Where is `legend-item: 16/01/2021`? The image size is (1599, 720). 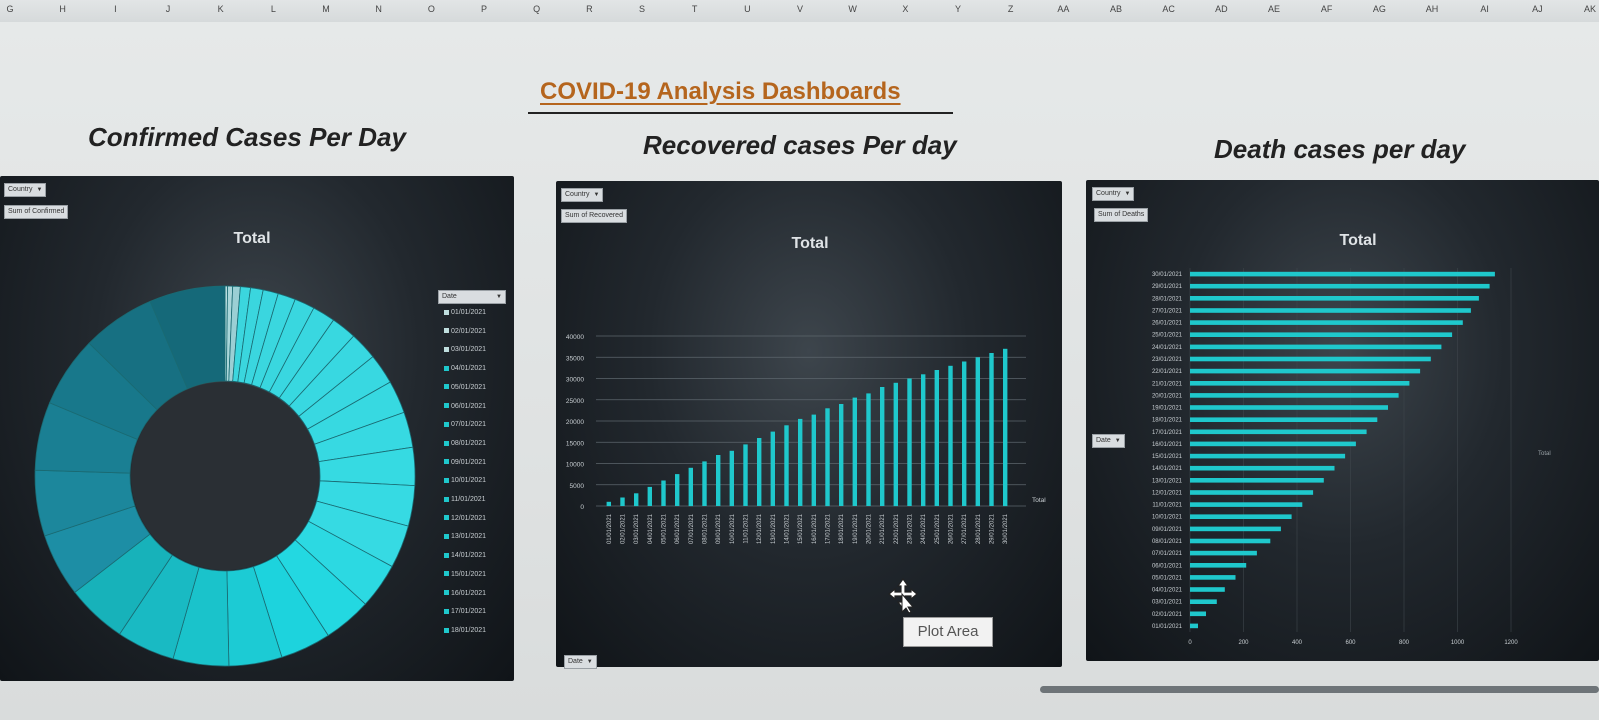 legend-item: 16/01/2021 is located at coordinates (465, 593).